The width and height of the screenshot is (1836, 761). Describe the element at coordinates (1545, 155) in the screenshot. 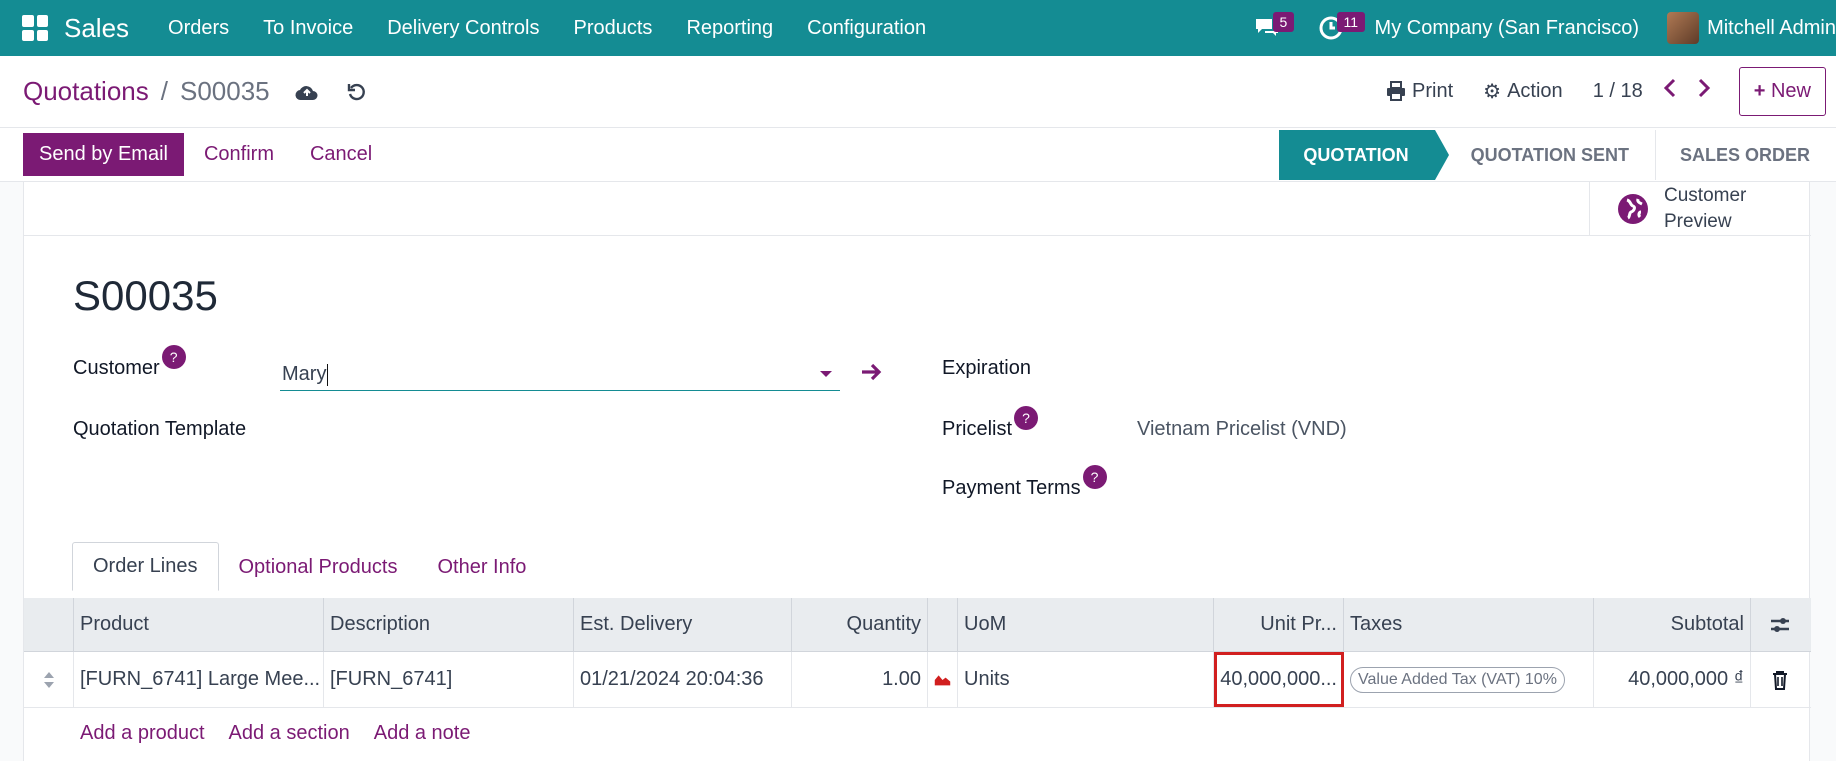

I see `stage-quotation-sent: QUOTATION SENT` at that location.